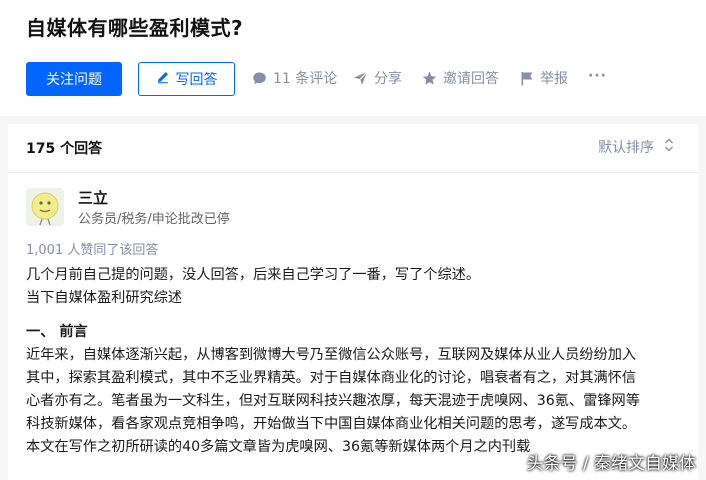 The height and width of the screenshot is (480, 706). I want to click on write-answer-button: 写回答, so click(186, 79).